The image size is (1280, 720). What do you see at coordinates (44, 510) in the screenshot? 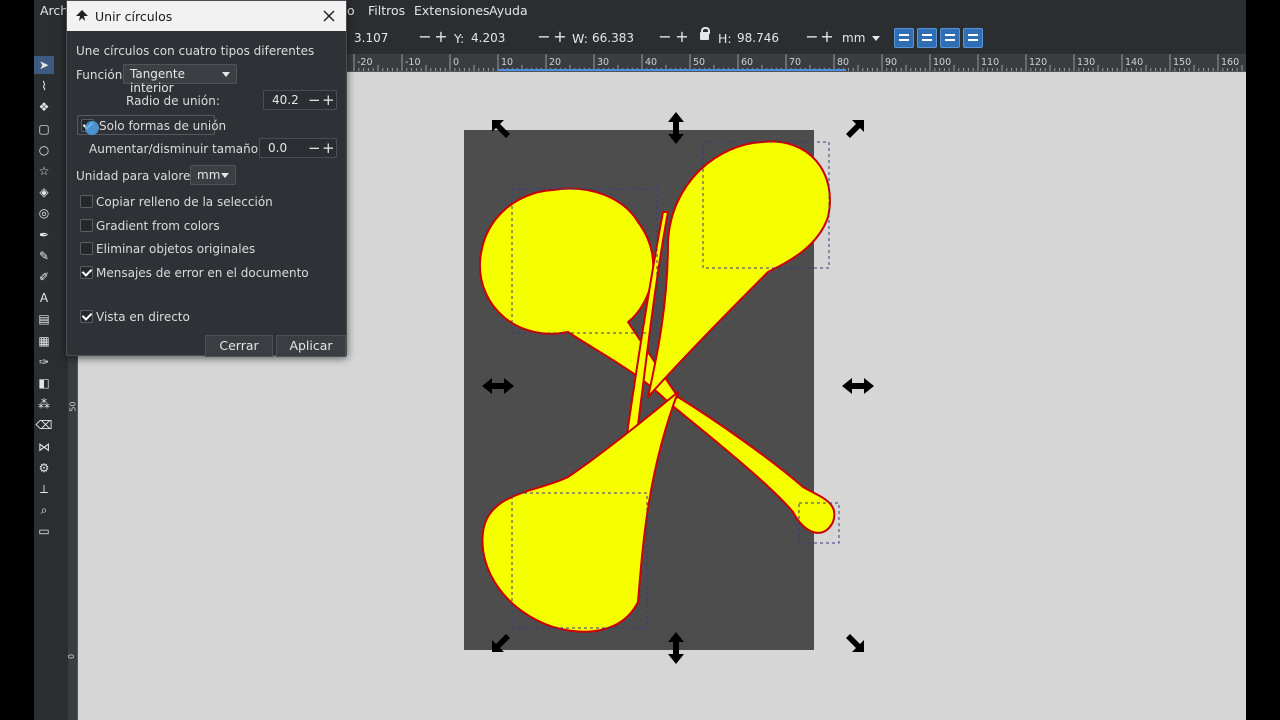
I see `zoom-icon: ⌕` at bounding box center [44, 510].